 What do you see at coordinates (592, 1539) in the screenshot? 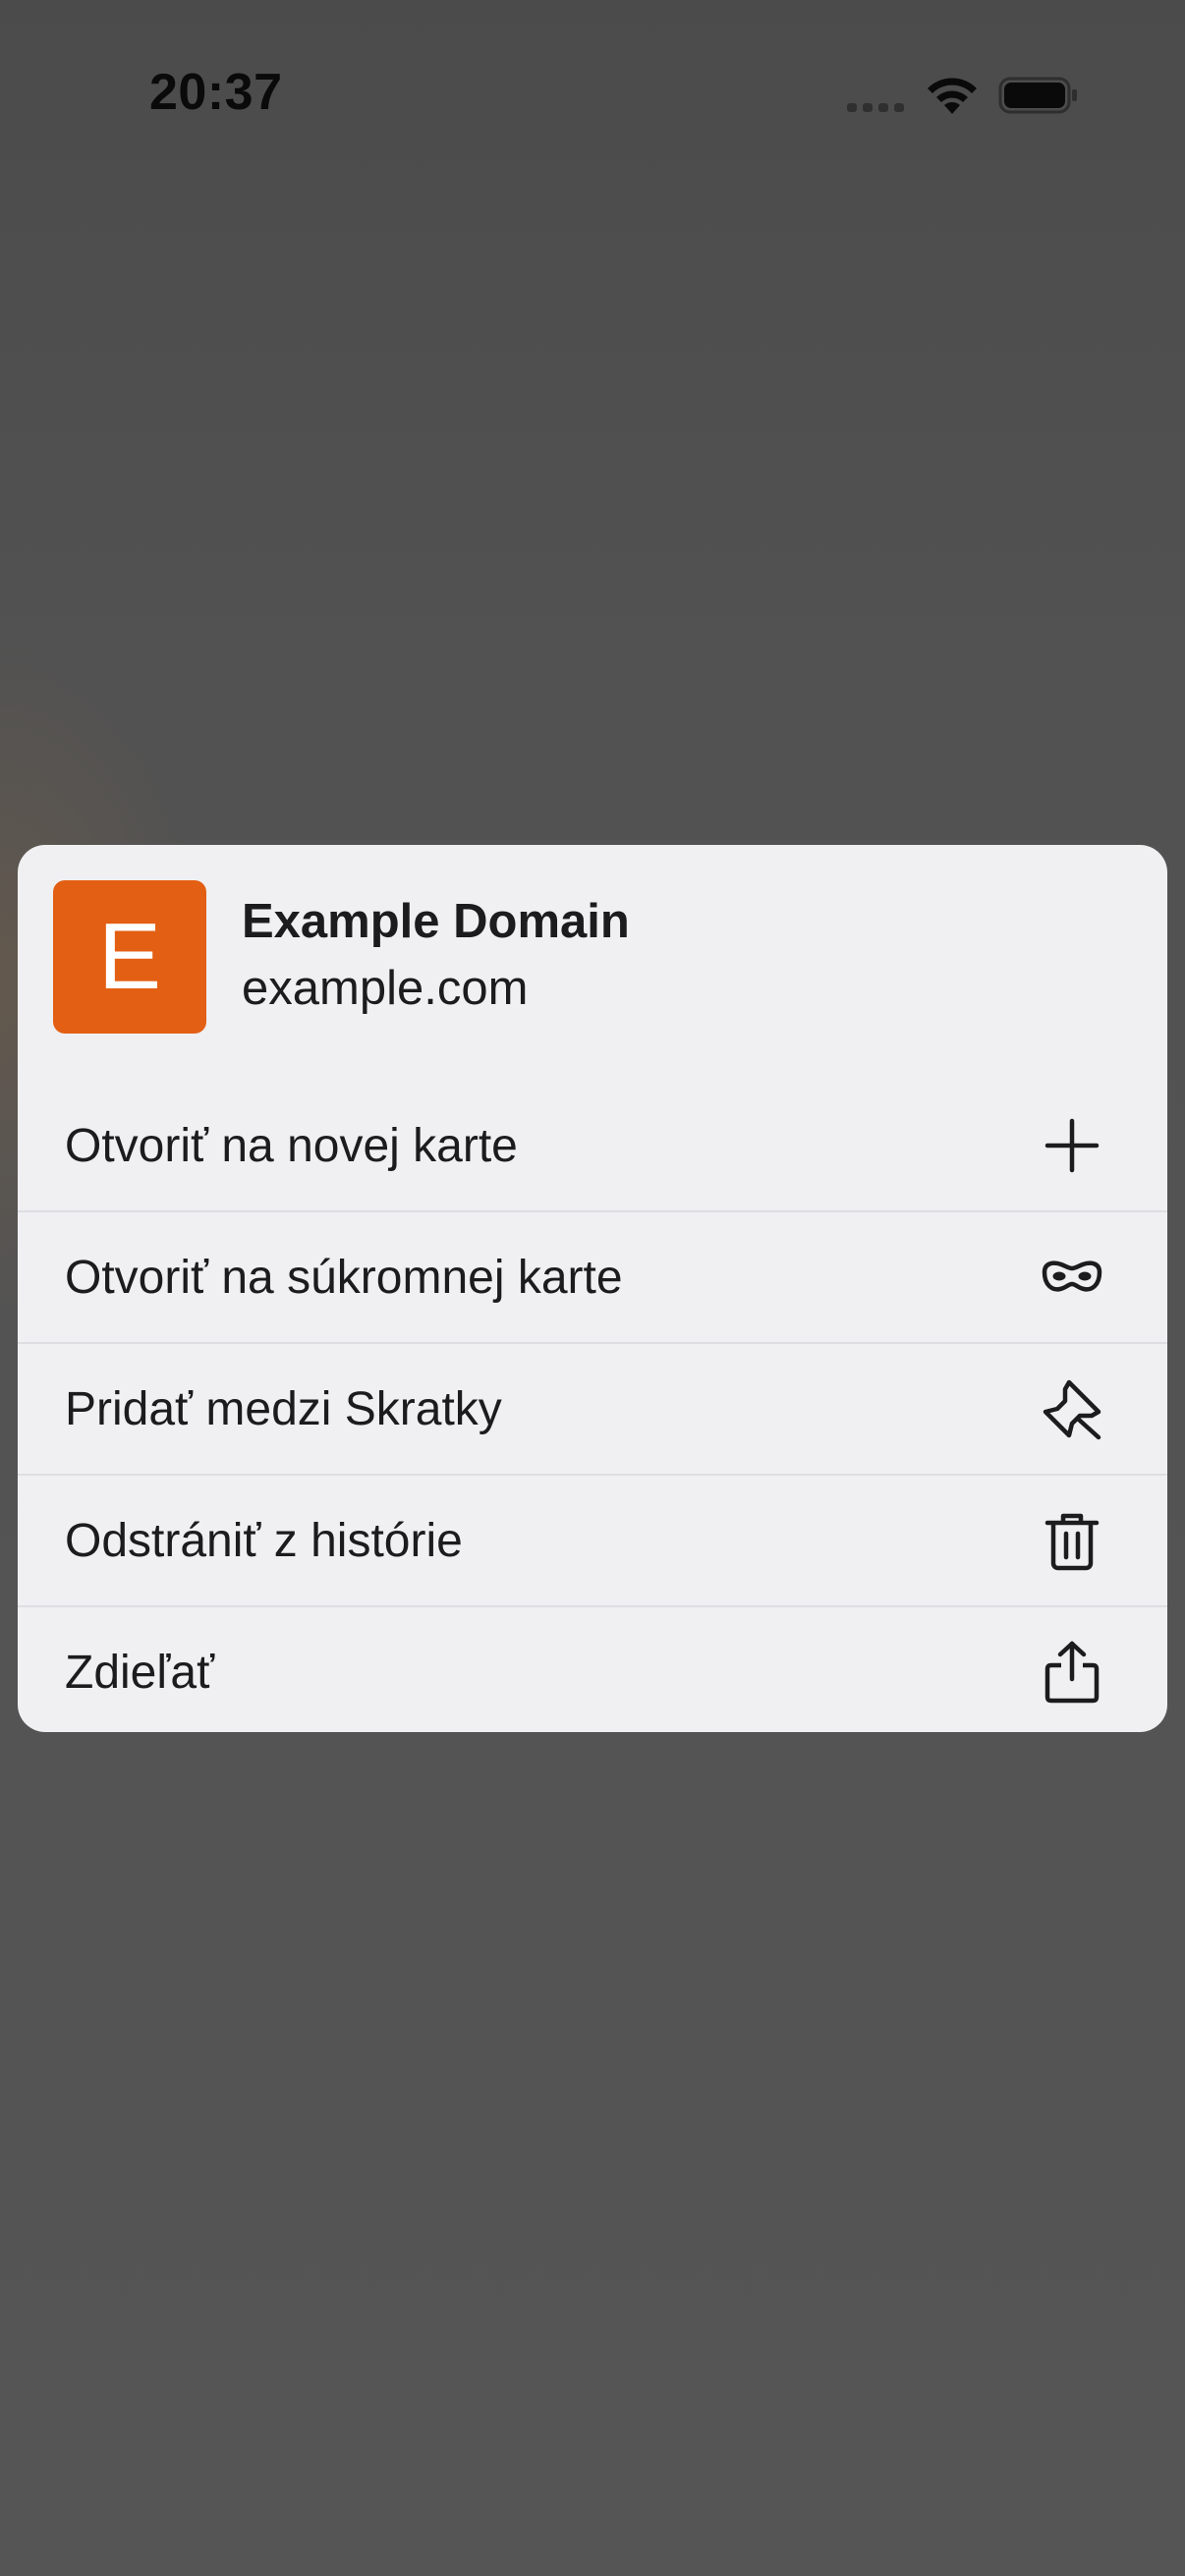
I see `remove-from-history-item: Odstrániť z histórie` at bounding box center [592, 1539].